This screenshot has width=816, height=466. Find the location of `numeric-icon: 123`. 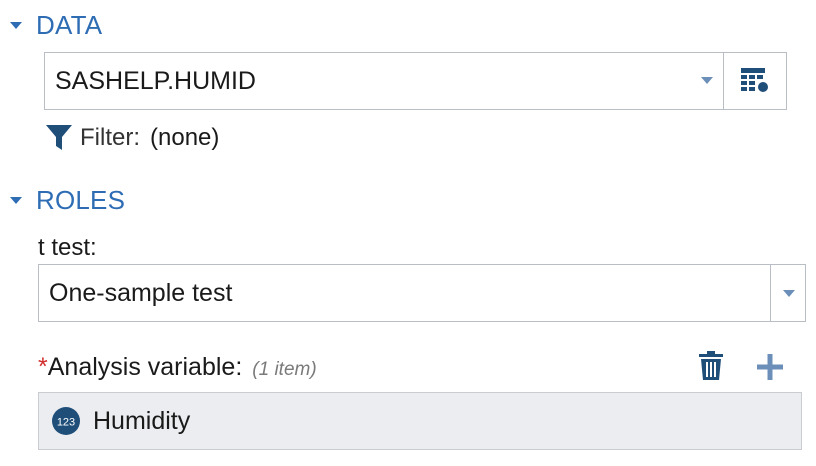

numeric-icon: 123 is located at coordinates (66, 421).